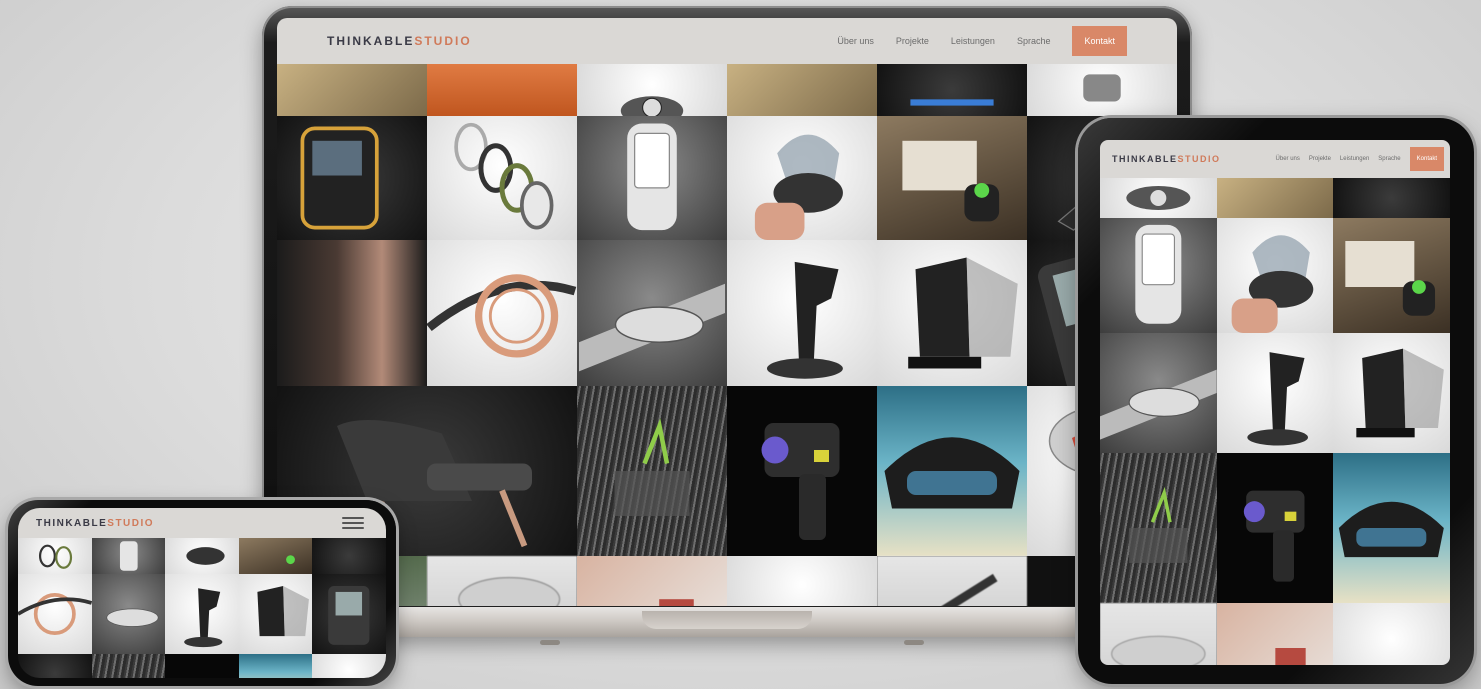  What do you see at coordinates (349, 666) in the screenshot?
I see `project-tile-scanner-gun` at bounding box center [349, 666].